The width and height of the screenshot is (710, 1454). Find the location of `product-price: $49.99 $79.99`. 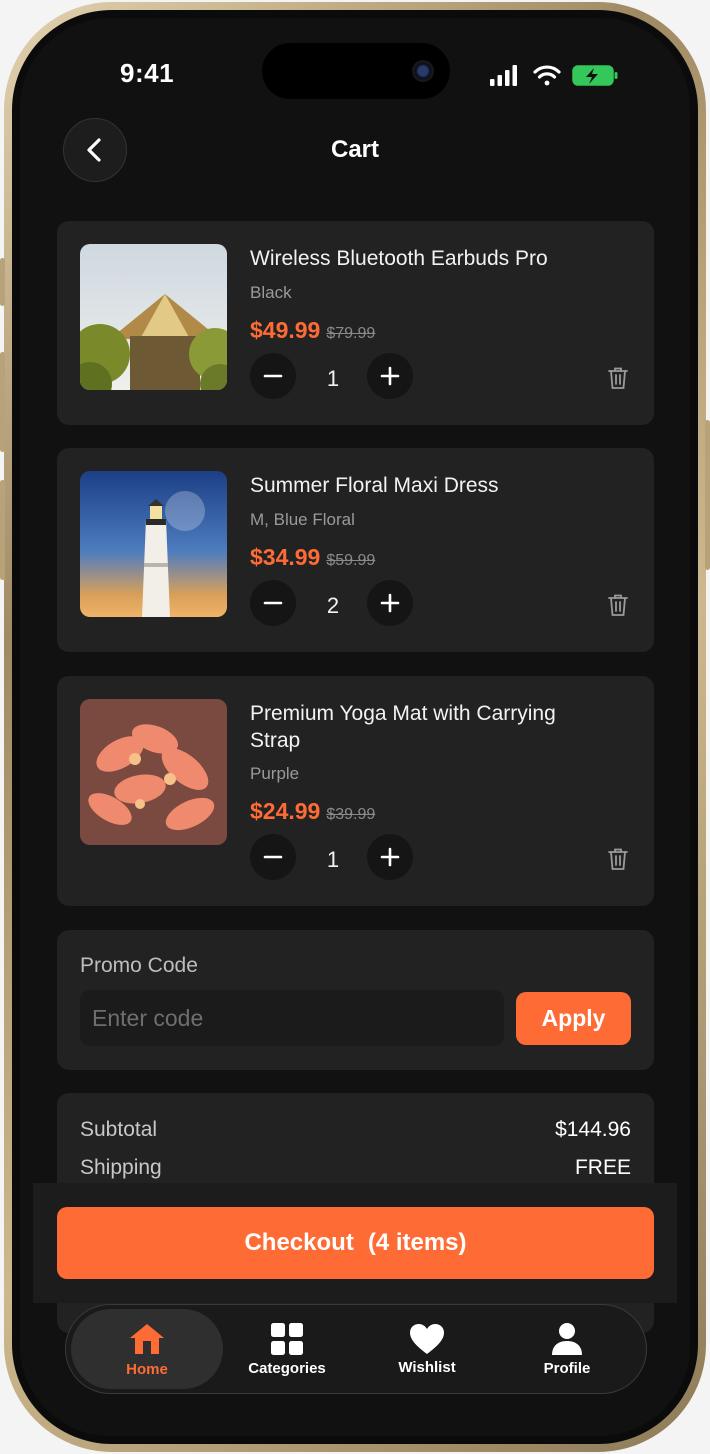

product-price: $49.99 $79.99 is located at coordinates (312, 330).